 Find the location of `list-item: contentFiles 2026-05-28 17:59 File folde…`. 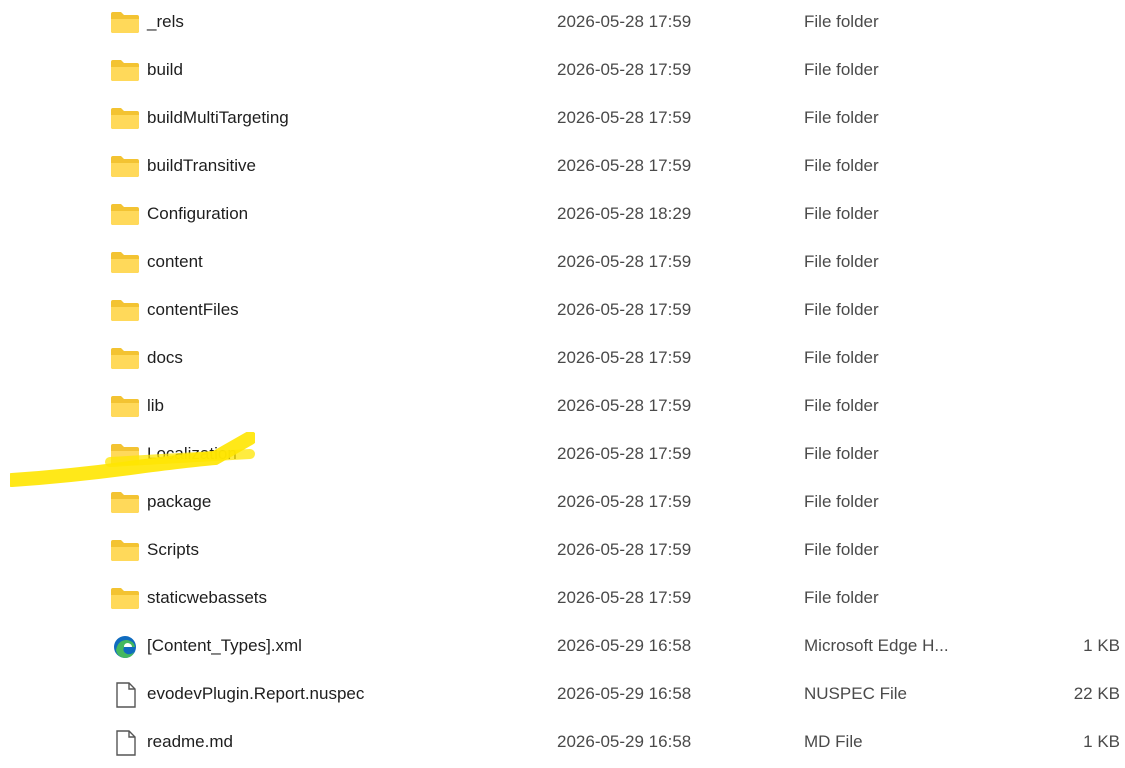

list-item: contentFiles 2026-05-28 17:59 File folde… is located at coordinates (562, 312).